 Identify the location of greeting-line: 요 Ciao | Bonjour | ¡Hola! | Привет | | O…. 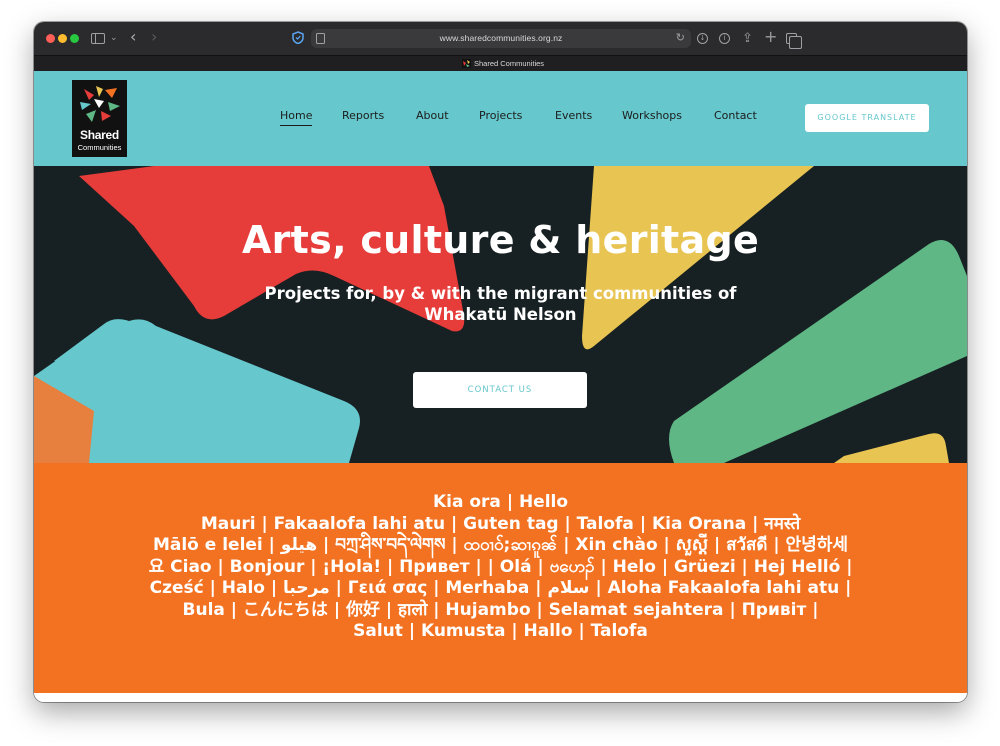
(500, 566).